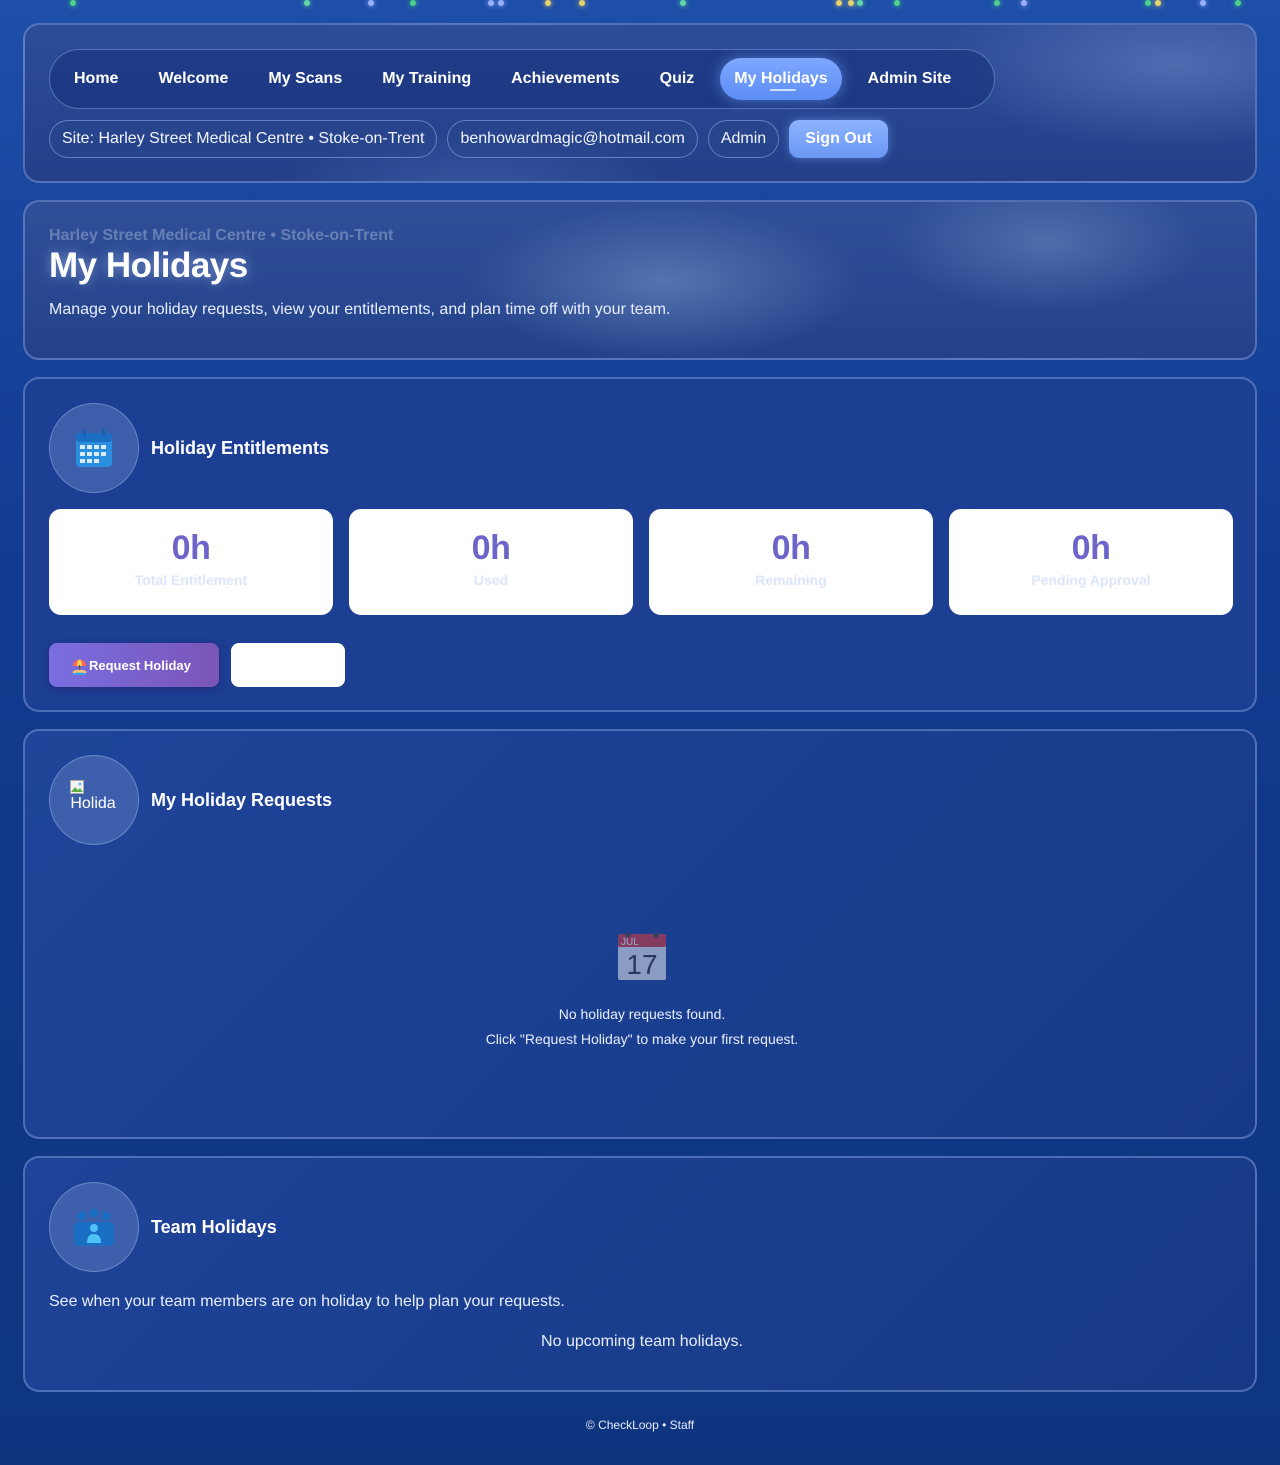 The height and width of the screenshot is (1465, 1280). What do you see at coordinates (640, 6) in the screenshot?
I see `decorative-lights` at bounding box center [640, 6].